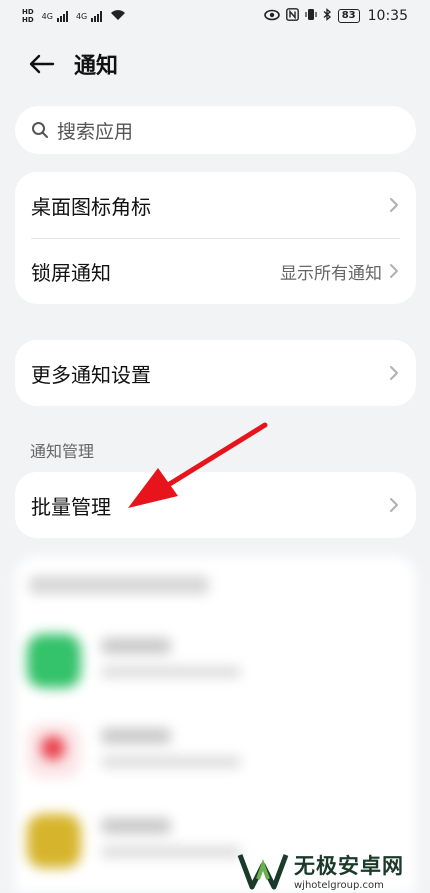  Describe the element at coordinates (263, 872) in the screenshot. I see `watermark-logo` at that location.